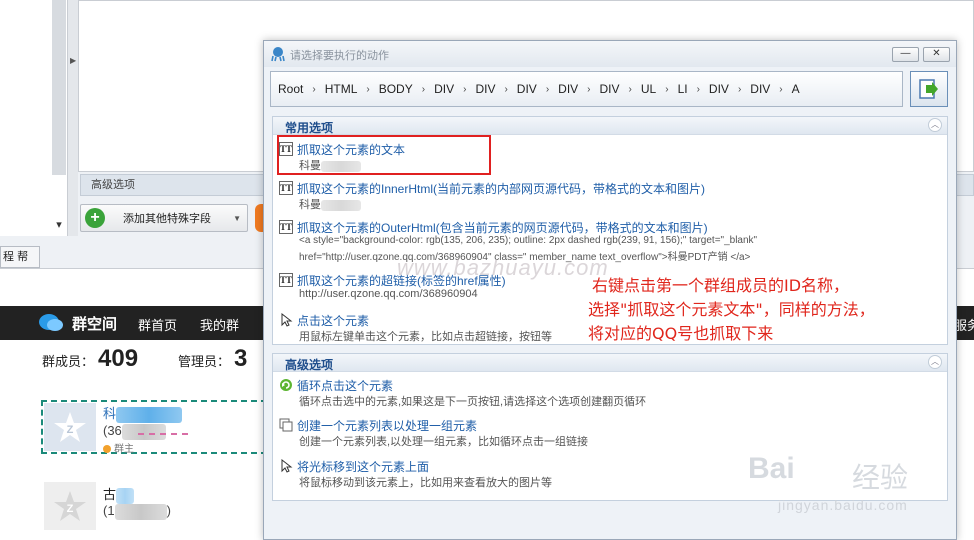 This screenshot has width=974, height=540. What do you see at coordinates (425, 483) in the screenshot?
I see `option-desc: 将鼠标移动到该元素上，比如用来查看放大的图片等` at bounding box center [425, 483].